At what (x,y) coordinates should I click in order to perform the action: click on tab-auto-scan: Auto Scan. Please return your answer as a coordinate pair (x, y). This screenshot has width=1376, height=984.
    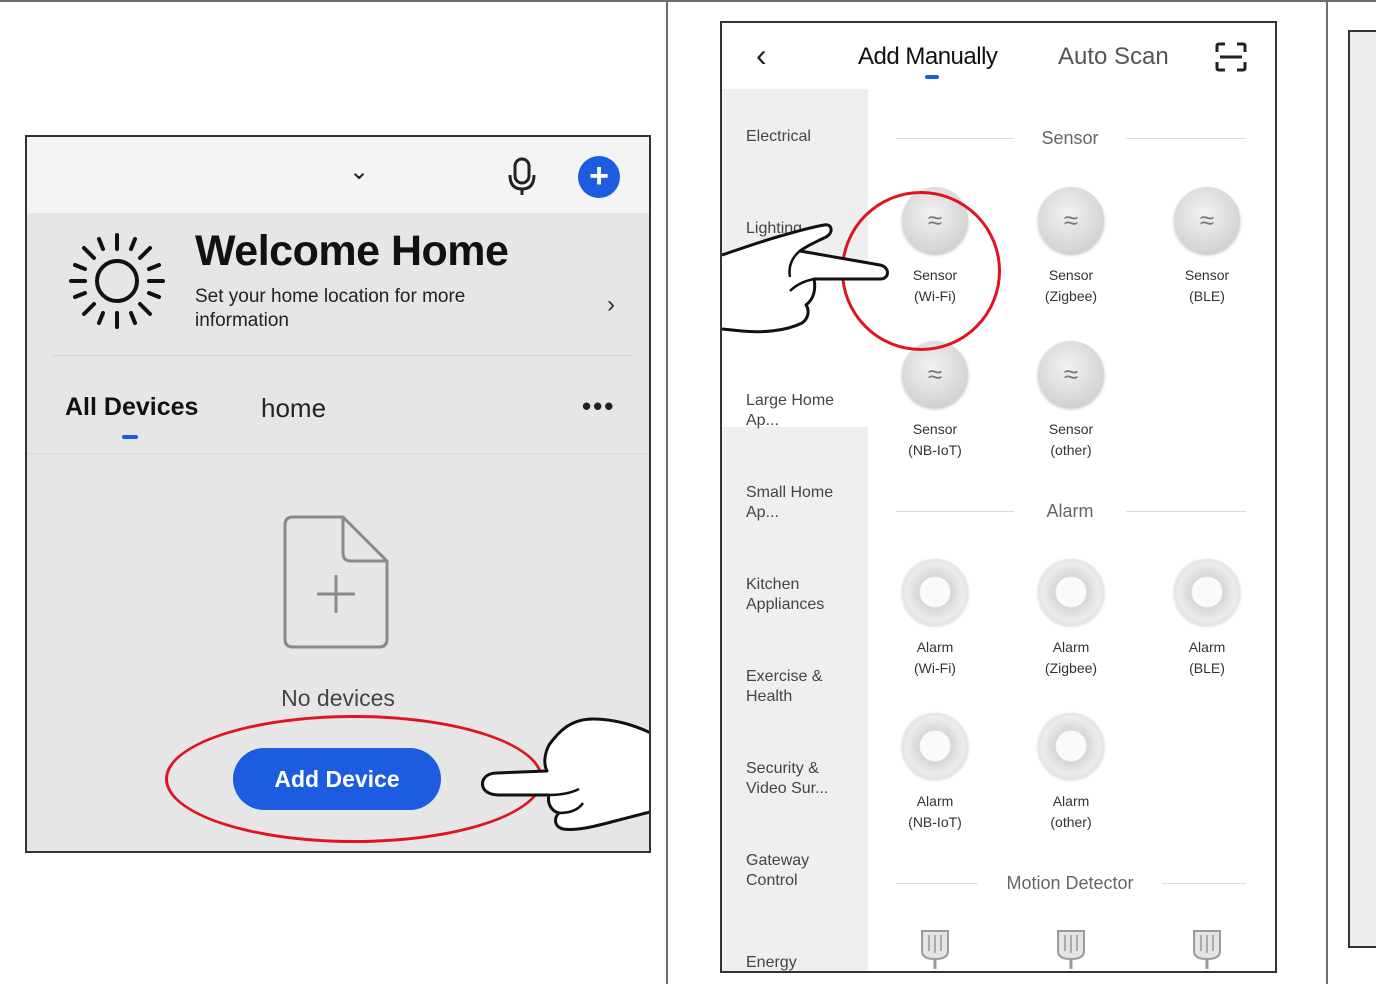
    Looking at the image, I should click on (1113, 57).